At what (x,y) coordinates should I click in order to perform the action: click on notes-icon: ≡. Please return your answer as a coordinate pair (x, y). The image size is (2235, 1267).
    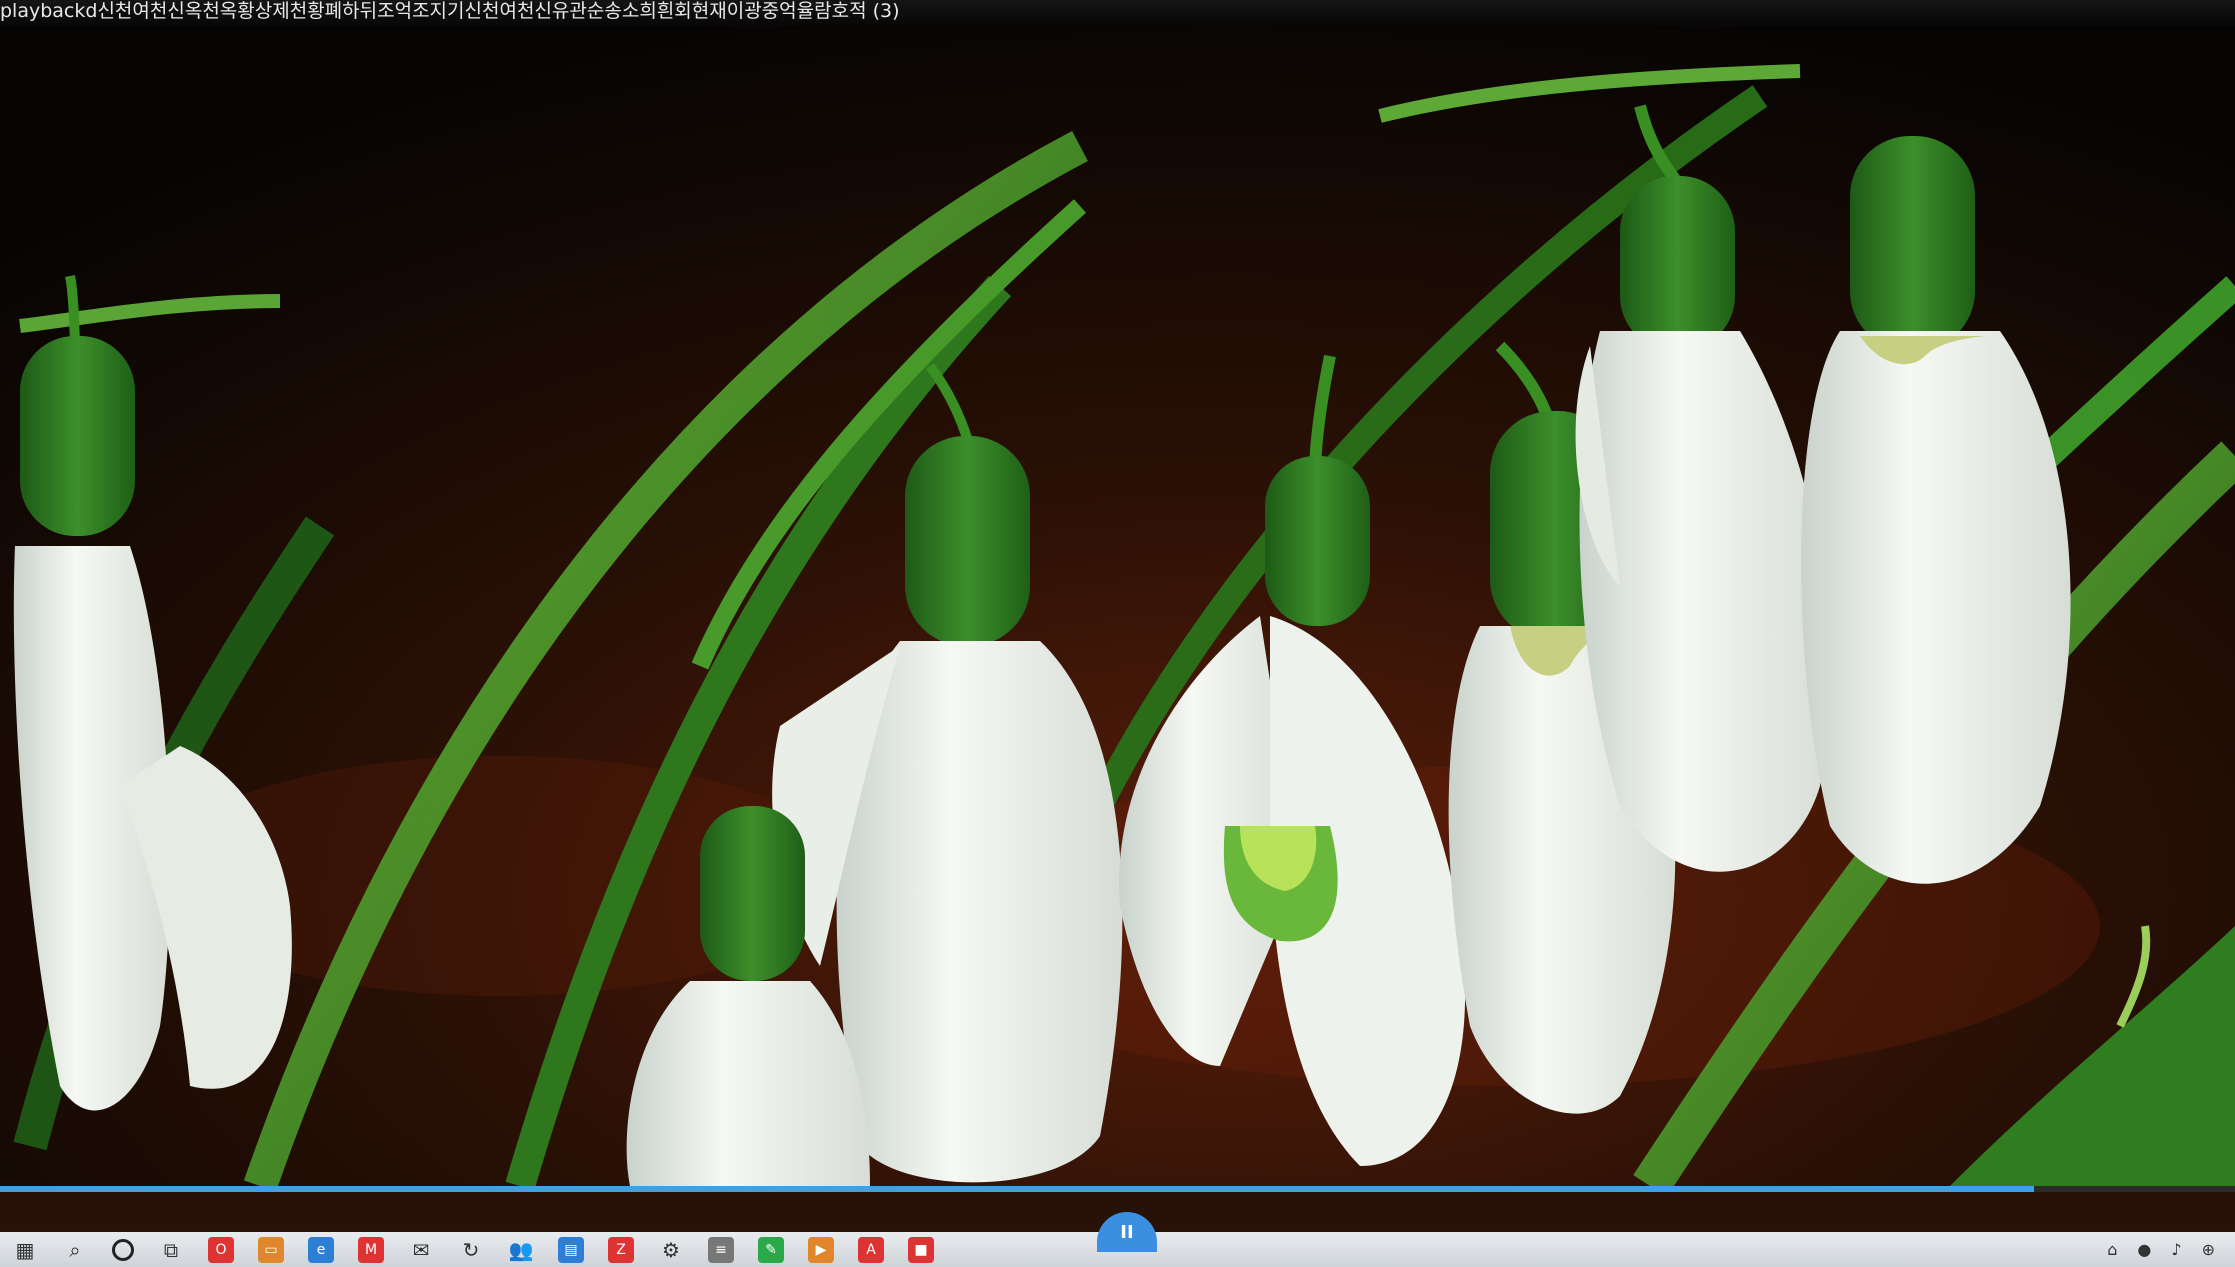
    Looking at the image, I should click on (721, 1249).